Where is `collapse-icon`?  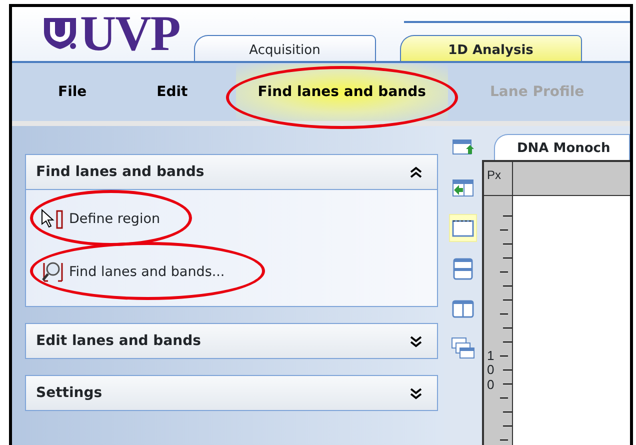
collapse-icon is located at coordinates (416, 172).